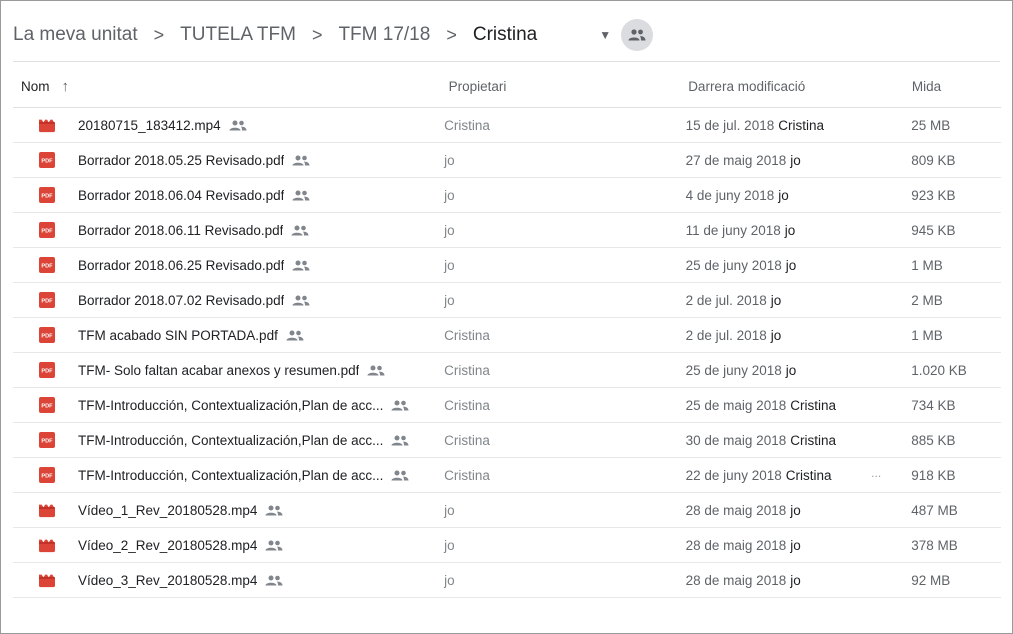  Describe the element at coordinates (167, 510) in the screenshot. I see `file-name: Vídeo_1_Rev_20180528.mp4` at that location.